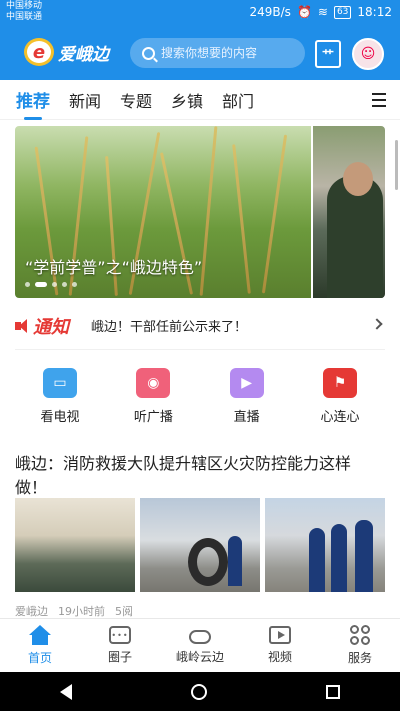 This screenshot has width=400, height=711. I want to click on feature-watch-tv: ▭ 看电视, so click(60, 400).